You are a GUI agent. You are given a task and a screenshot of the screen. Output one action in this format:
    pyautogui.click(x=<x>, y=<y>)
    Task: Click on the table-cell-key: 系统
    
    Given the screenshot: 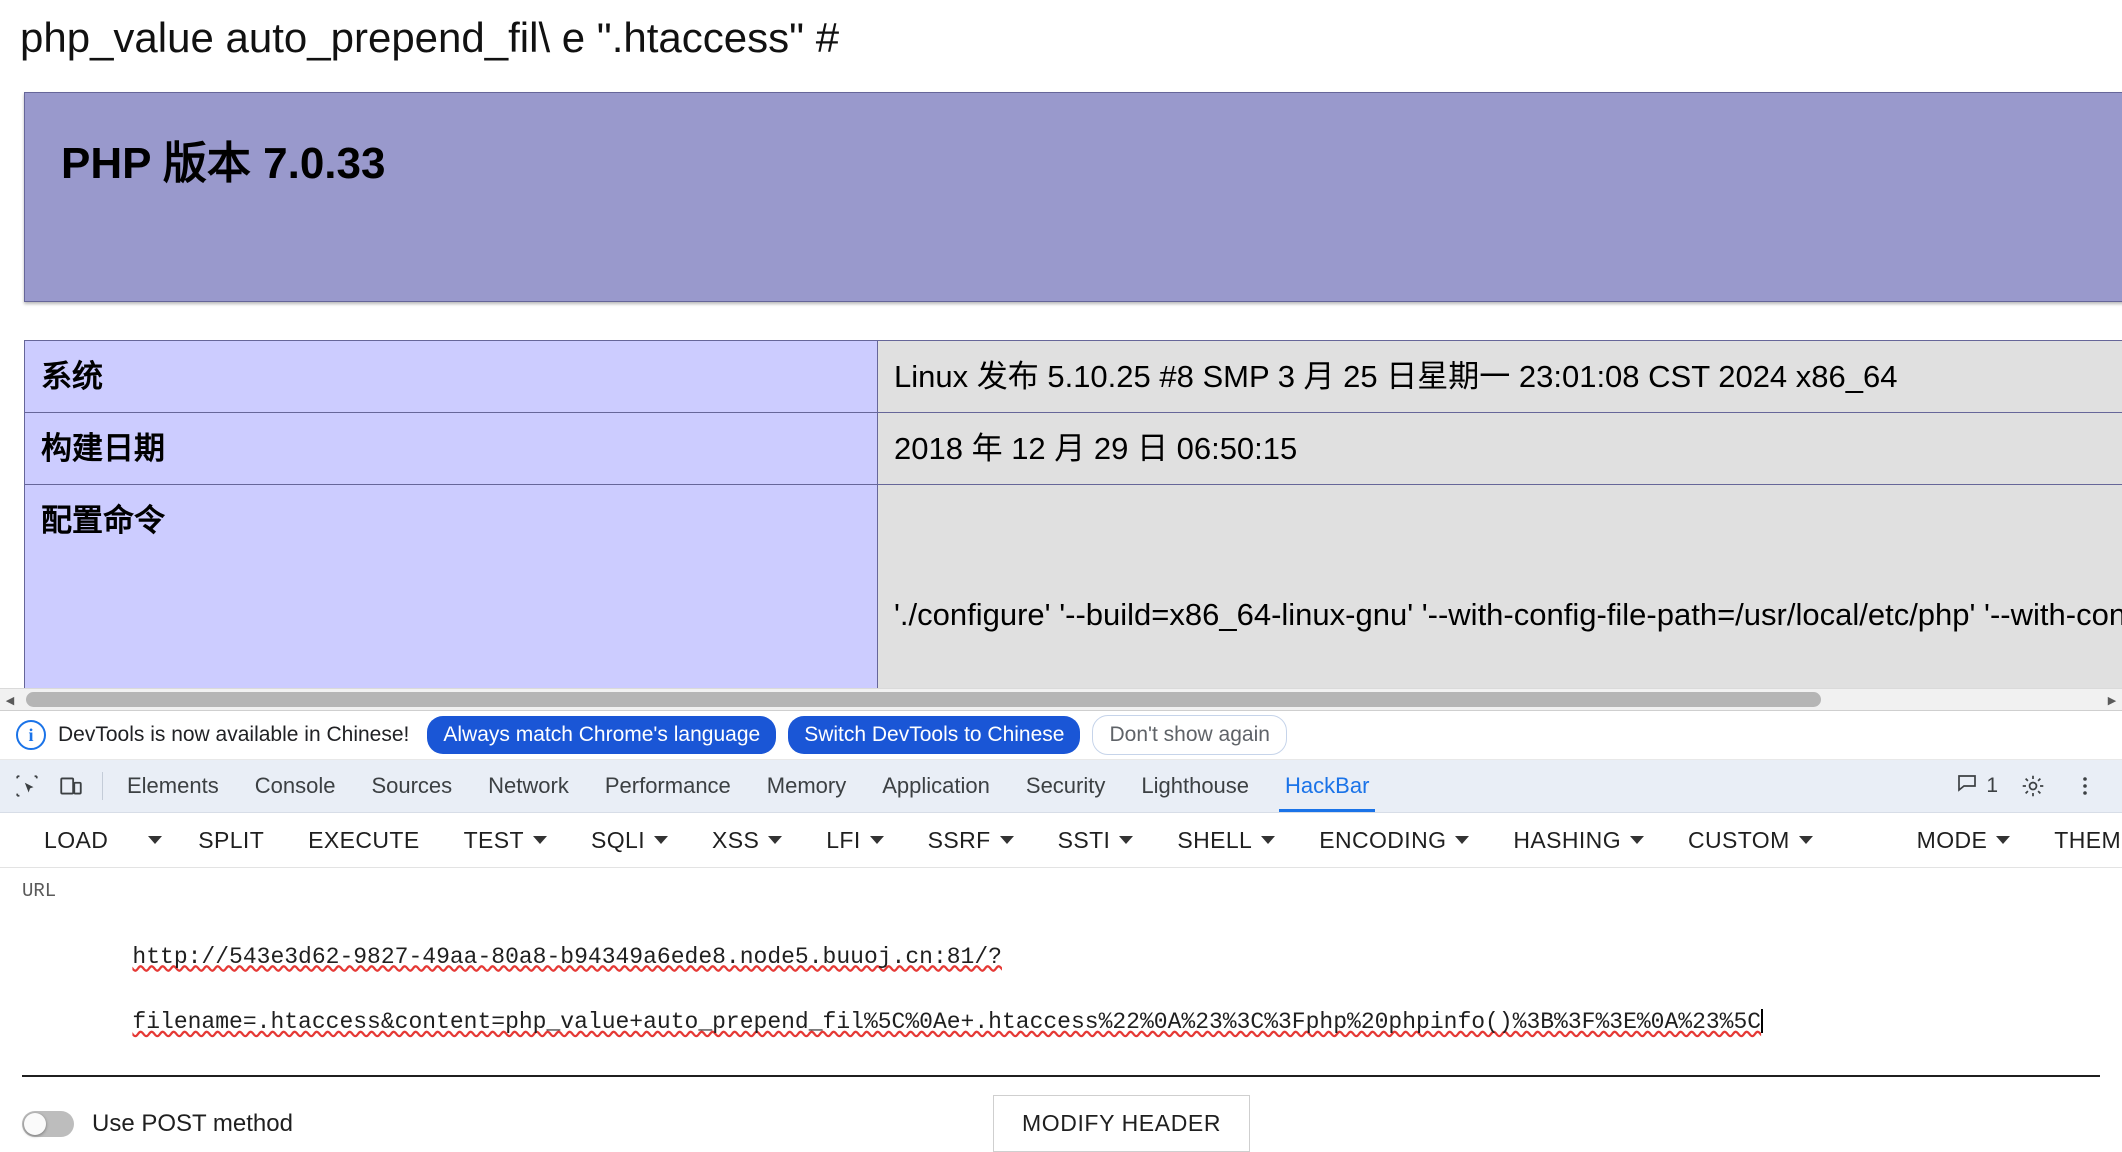 What is the action you would take?
    pyautogui.click(x=451, y=377)
    